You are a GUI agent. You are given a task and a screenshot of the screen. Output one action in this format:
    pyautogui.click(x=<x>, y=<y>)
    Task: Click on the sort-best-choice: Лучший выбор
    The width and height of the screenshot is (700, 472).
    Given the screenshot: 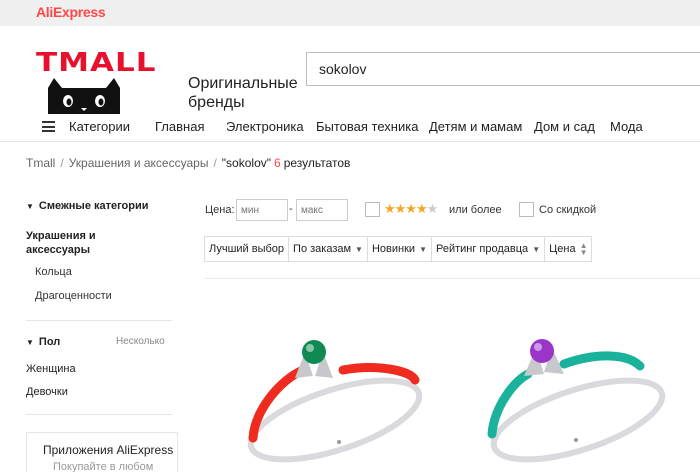 What is the action you would take?
    pyautogui.click(x=247, y=249)
    